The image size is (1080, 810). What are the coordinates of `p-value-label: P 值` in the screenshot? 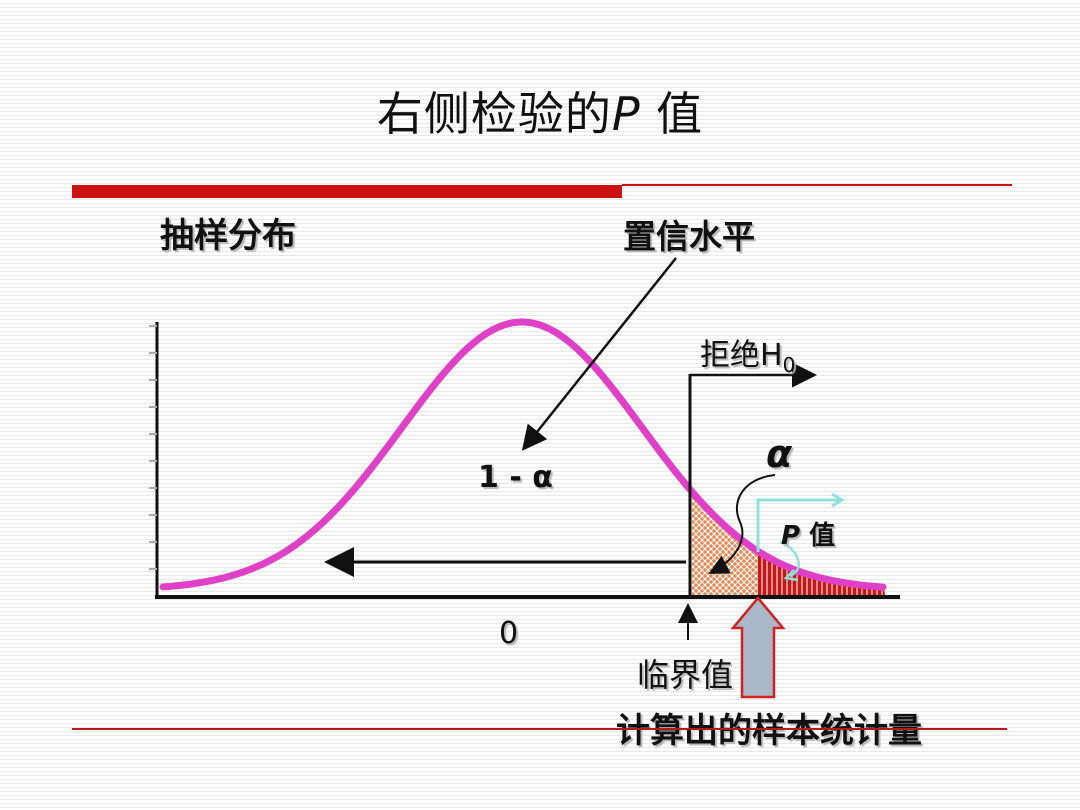 It's located at (808, 533).